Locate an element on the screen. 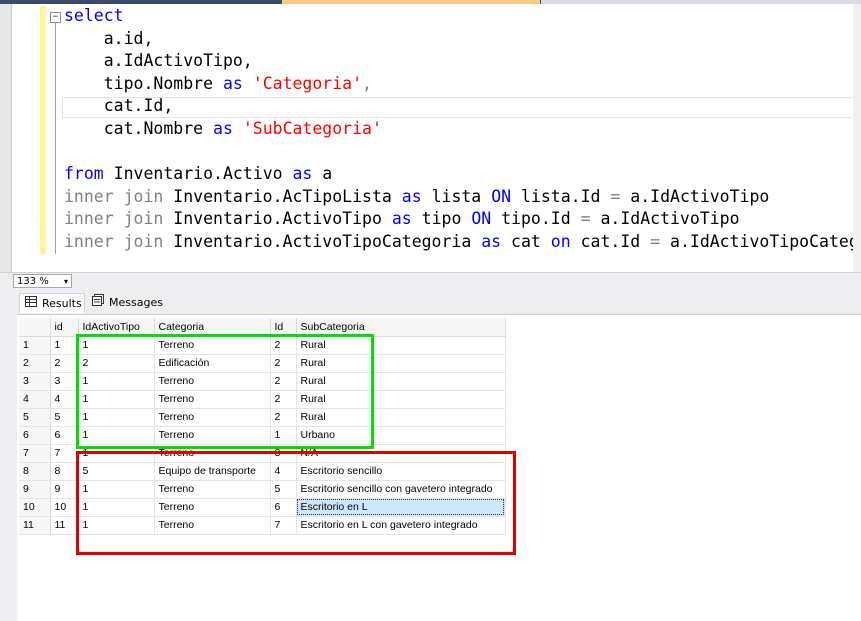 Image resolution: width=861 pixels, height=621 pixels. grid-cell: 10 is located at coordinates (64, 507).